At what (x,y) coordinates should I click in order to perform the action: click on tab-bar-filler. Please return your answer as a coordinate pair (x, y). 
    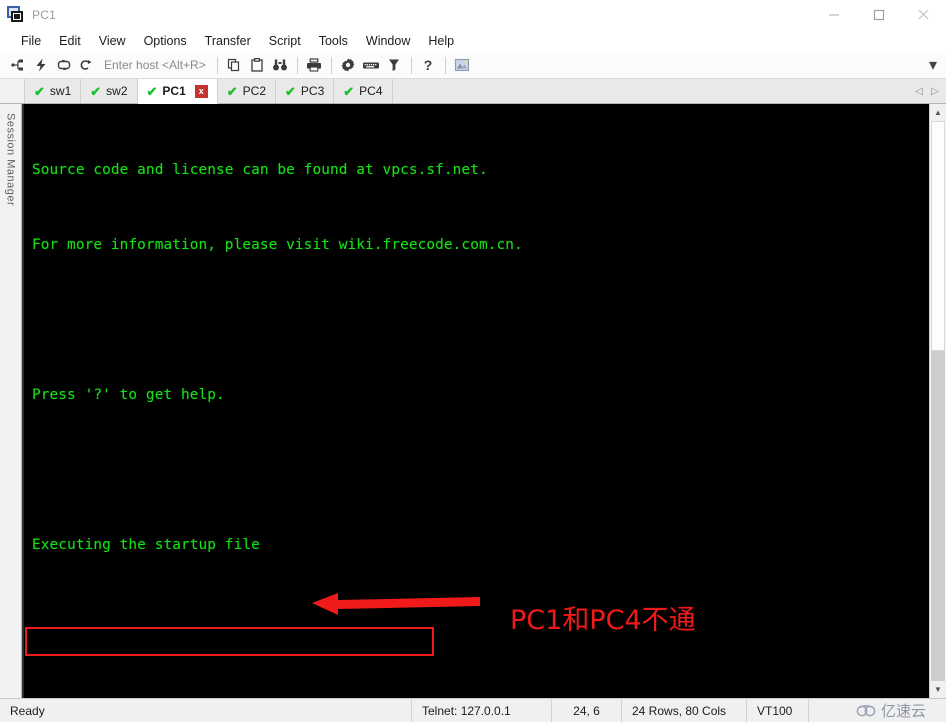
    Looking at the image, I should click on (651, 91).